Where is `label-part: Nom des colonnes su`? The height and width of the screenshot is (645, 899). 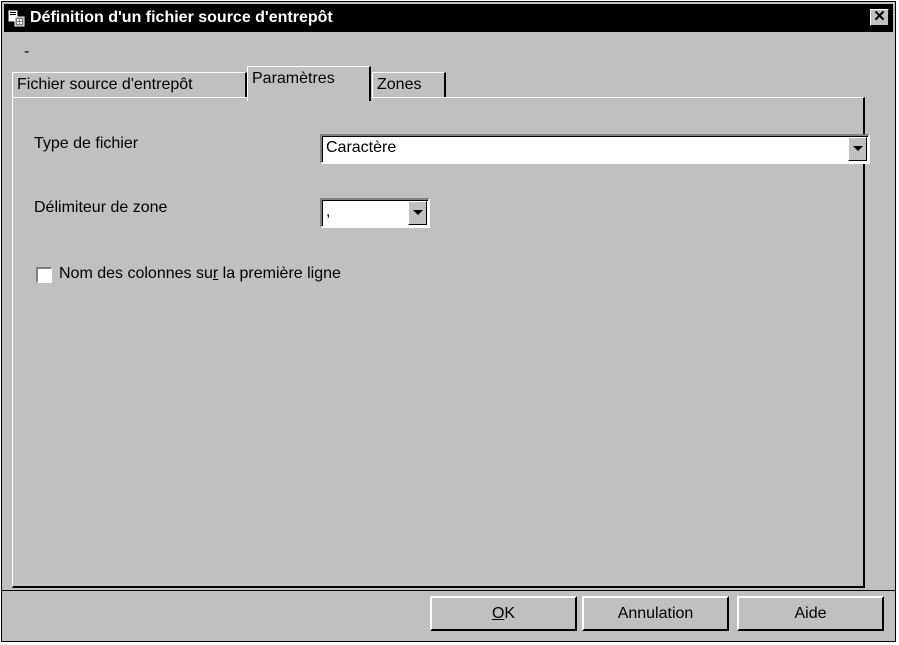
label-part: Nom des colonnes su is located at coordinates (136, 273).